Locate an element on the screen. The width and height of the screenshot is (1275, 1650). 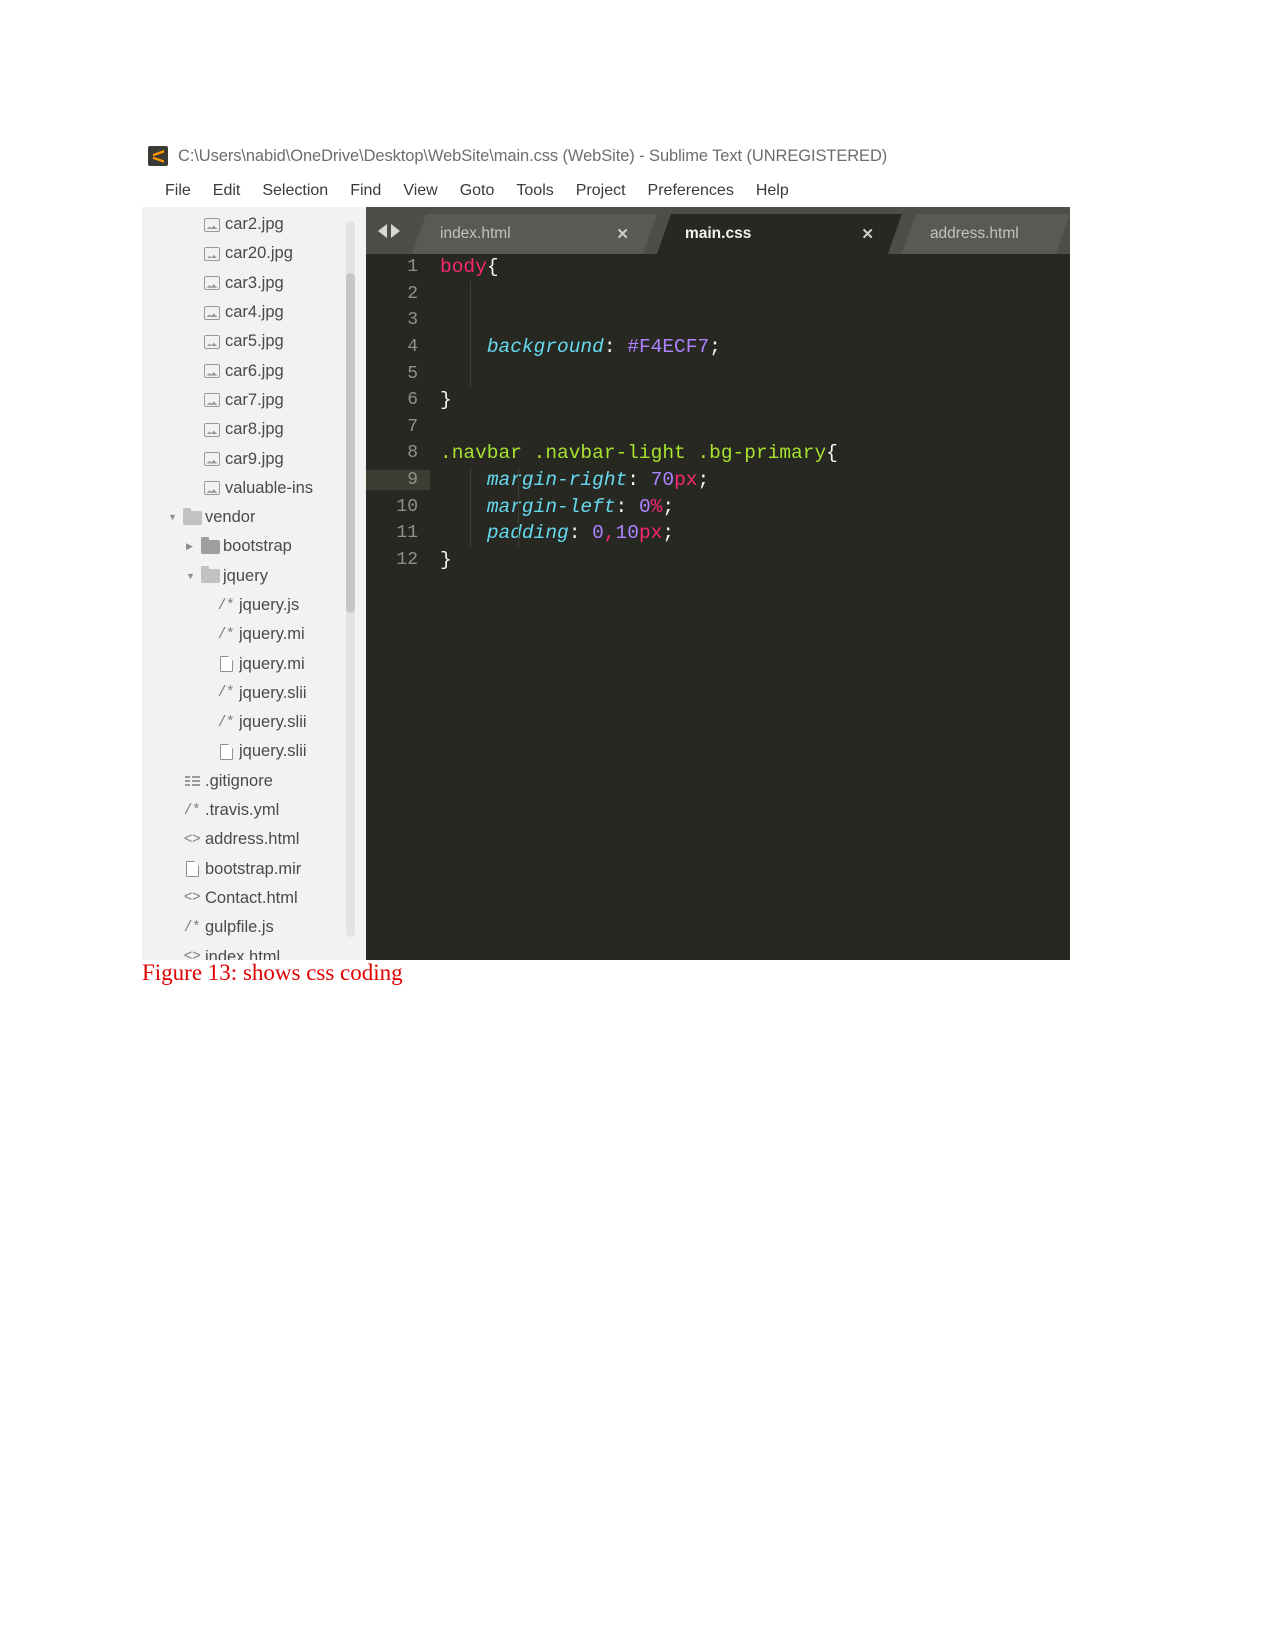
file-tree-item: car20.jpg is located at coordinates (251, 253).